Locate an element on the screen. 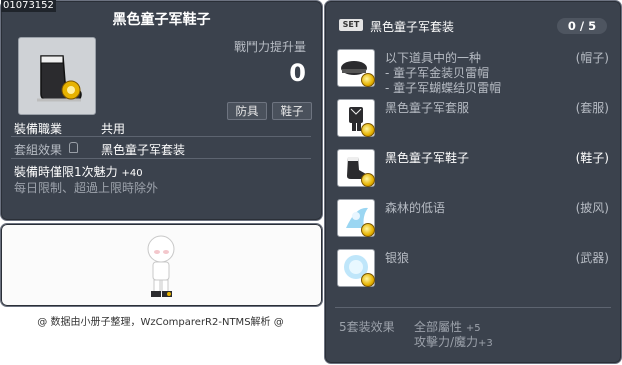 The height and width of the screenshot is (365, 622). set-item-name: 黑色童子军套服 is located at coordinates (427, 108).